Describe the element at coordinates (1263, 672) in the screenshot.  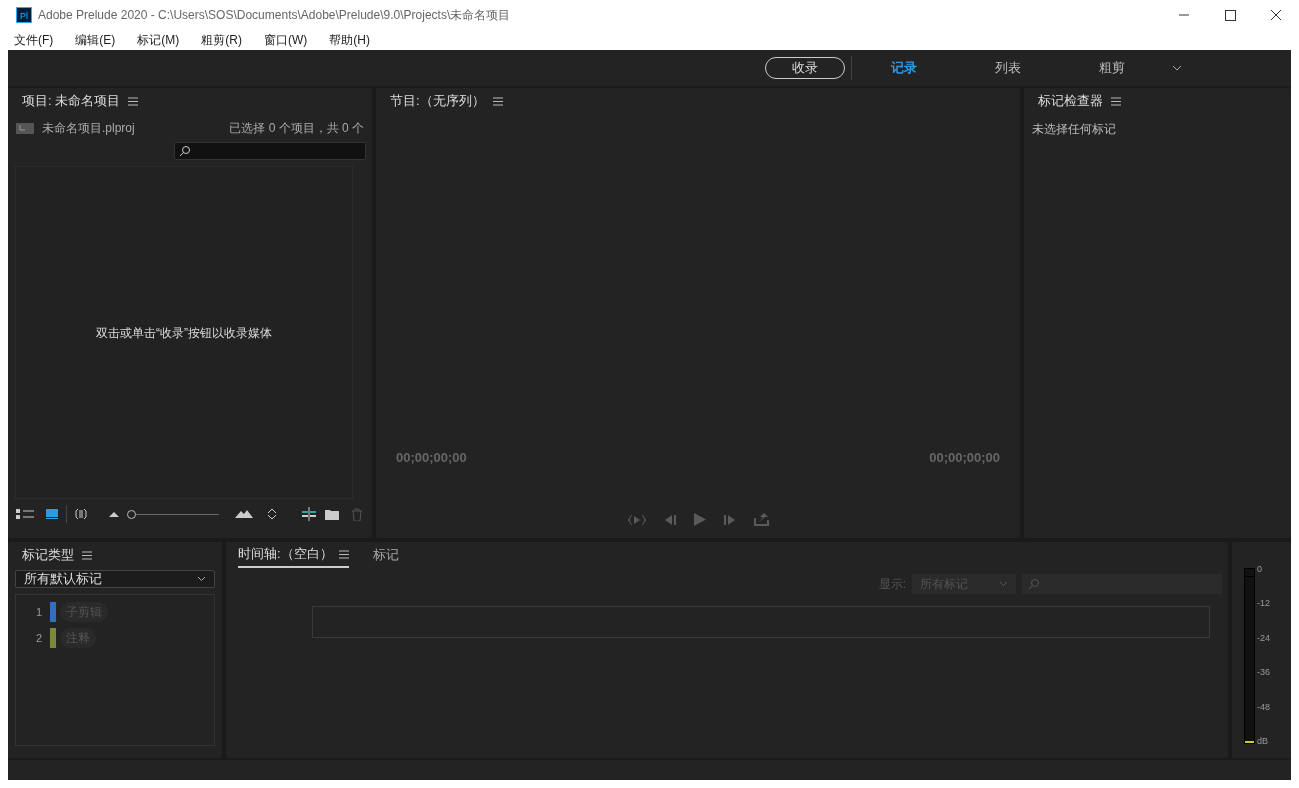
I see `meter-scale-label: -36` at that location.